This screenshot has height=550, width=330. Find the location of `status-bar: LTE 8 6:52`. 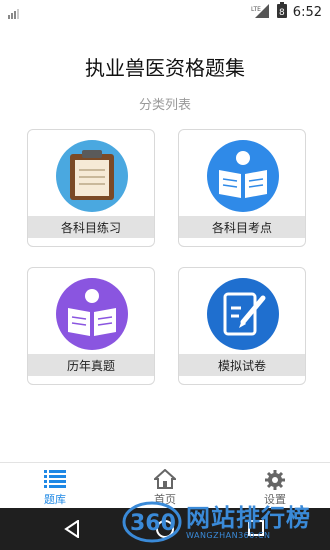

status-bar: LTE 8 6:52 is located at coordinates (165, 11).